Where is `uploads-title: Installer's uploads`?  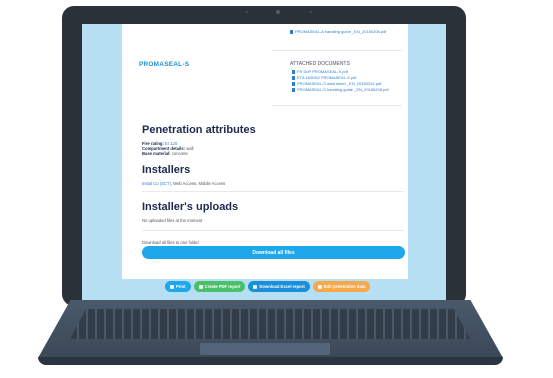 uploads-title: Installer's uploads is located at coordinates (190, 207).